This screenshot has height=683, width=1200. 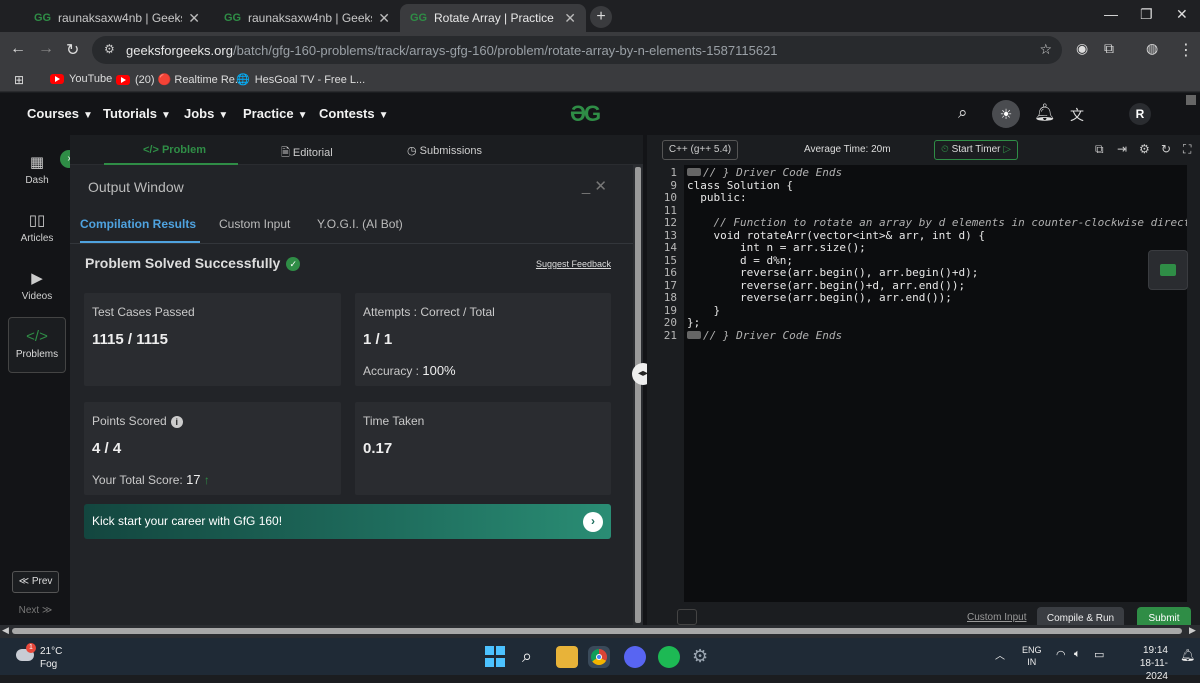 What do you see at coordinates (72, 50) in the screenshot?
I see `reload-icon: ↻` at bounding box center [72, 50].